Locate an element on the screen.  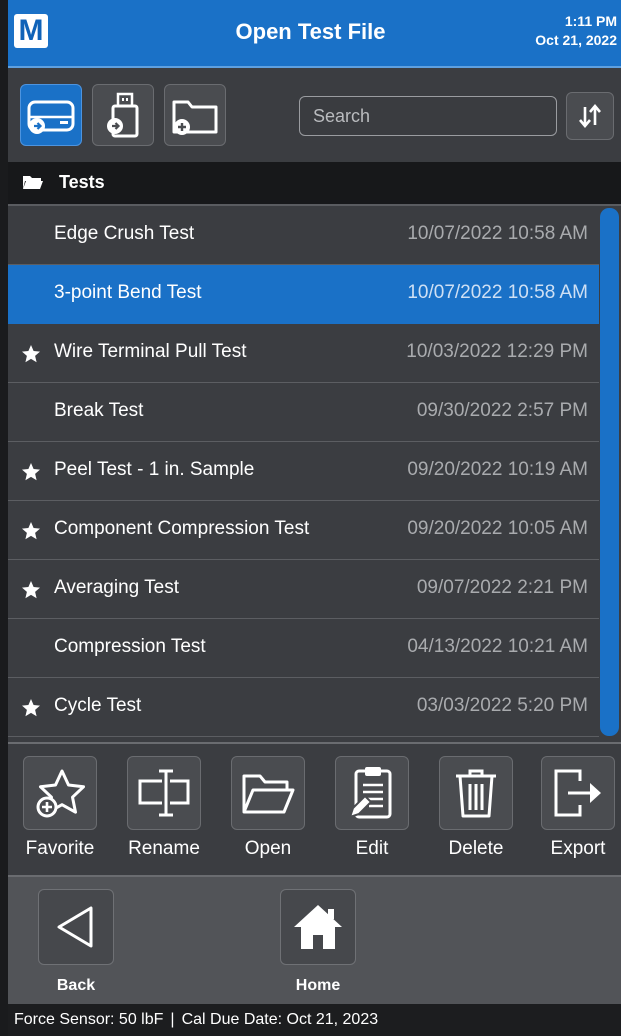
rename-icon is located at coordinates (164, 793).